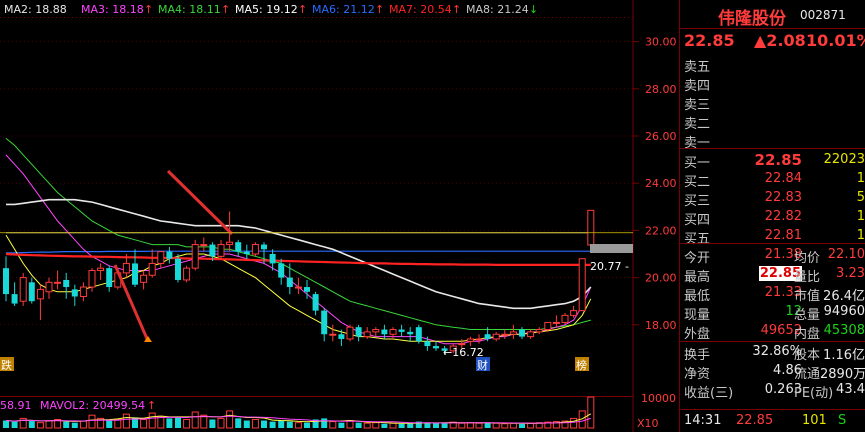 This screenshot has height=432, width=865. I want to click on stat-label: 收益(三), so click(709, 393).